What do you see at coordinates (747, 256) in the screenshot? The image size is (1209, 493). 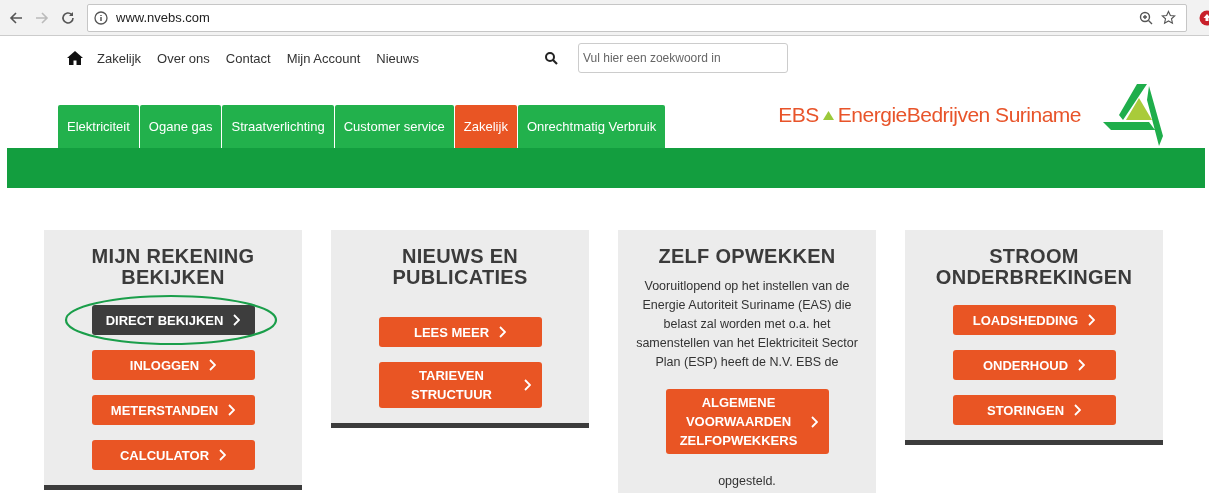 I see `card-title: ZELF OPWEKKEN` at bounding box center [747, 256].